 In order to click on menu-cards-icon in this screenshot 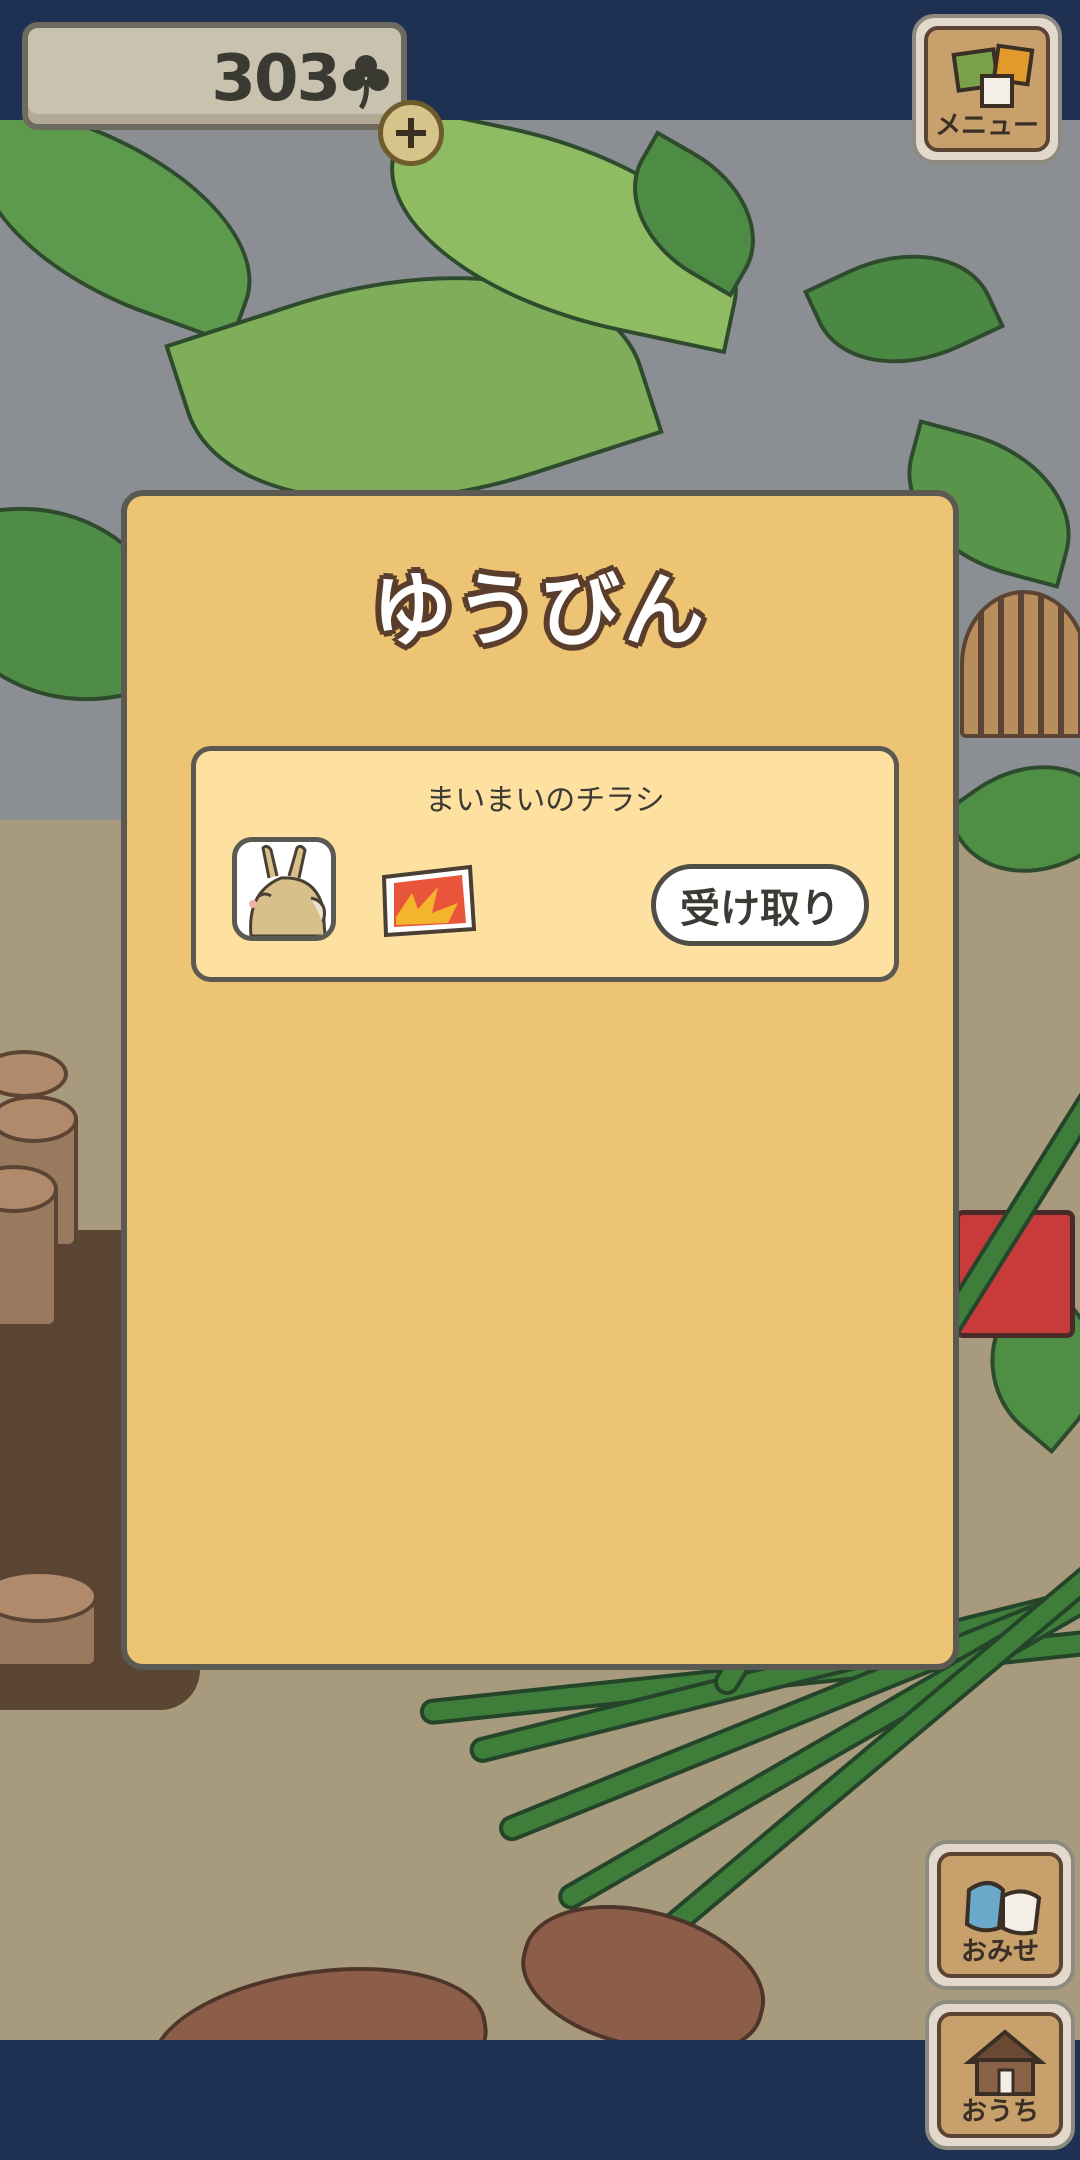, I will do `click(993, 75)`.